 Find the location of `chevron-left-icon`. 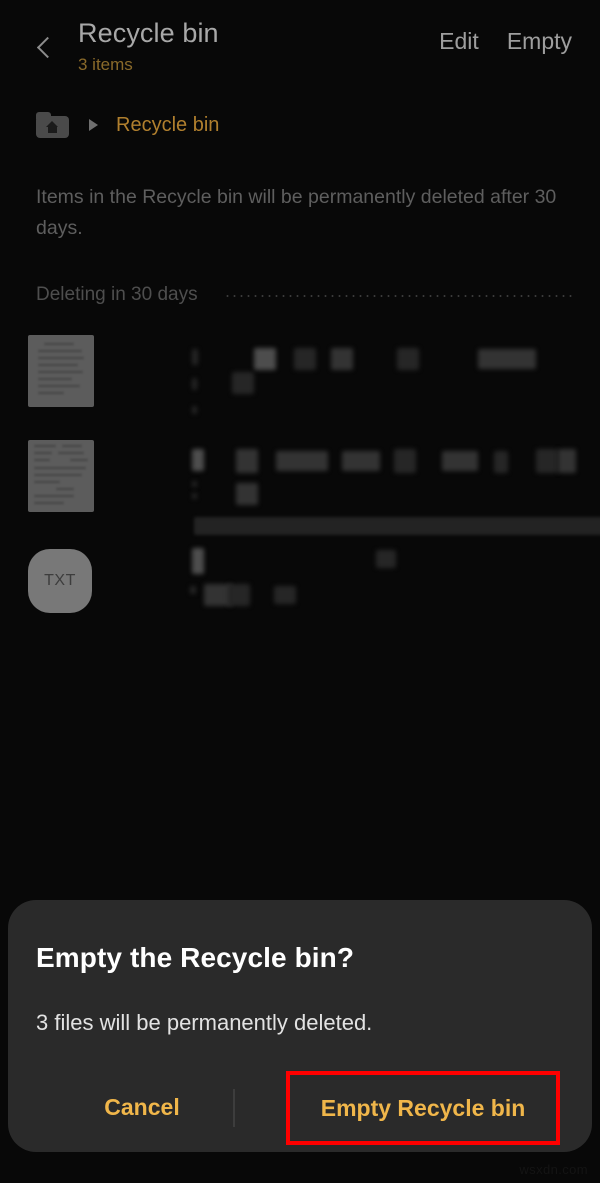

chevron-left-icon is located at coordinates (47, 47).